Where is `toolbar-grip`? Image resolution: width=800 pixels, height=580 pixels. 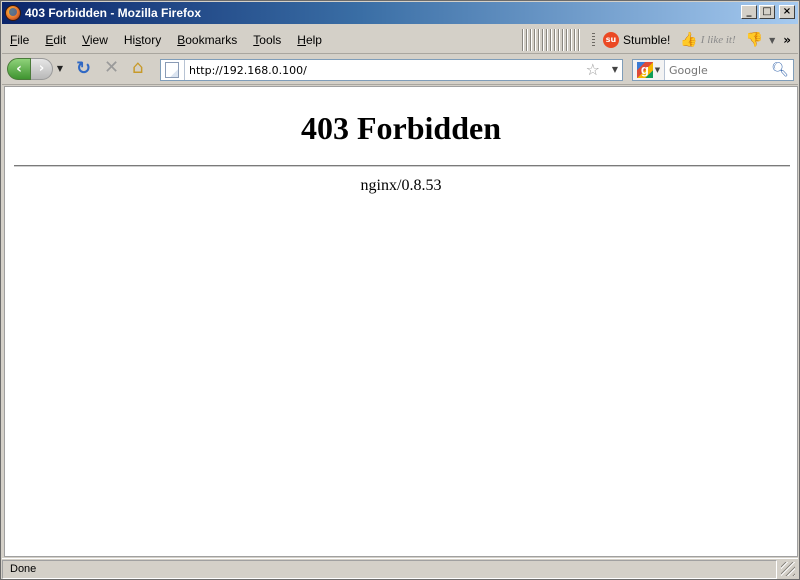 toolbar-grip is located at coordinates (550, 40).